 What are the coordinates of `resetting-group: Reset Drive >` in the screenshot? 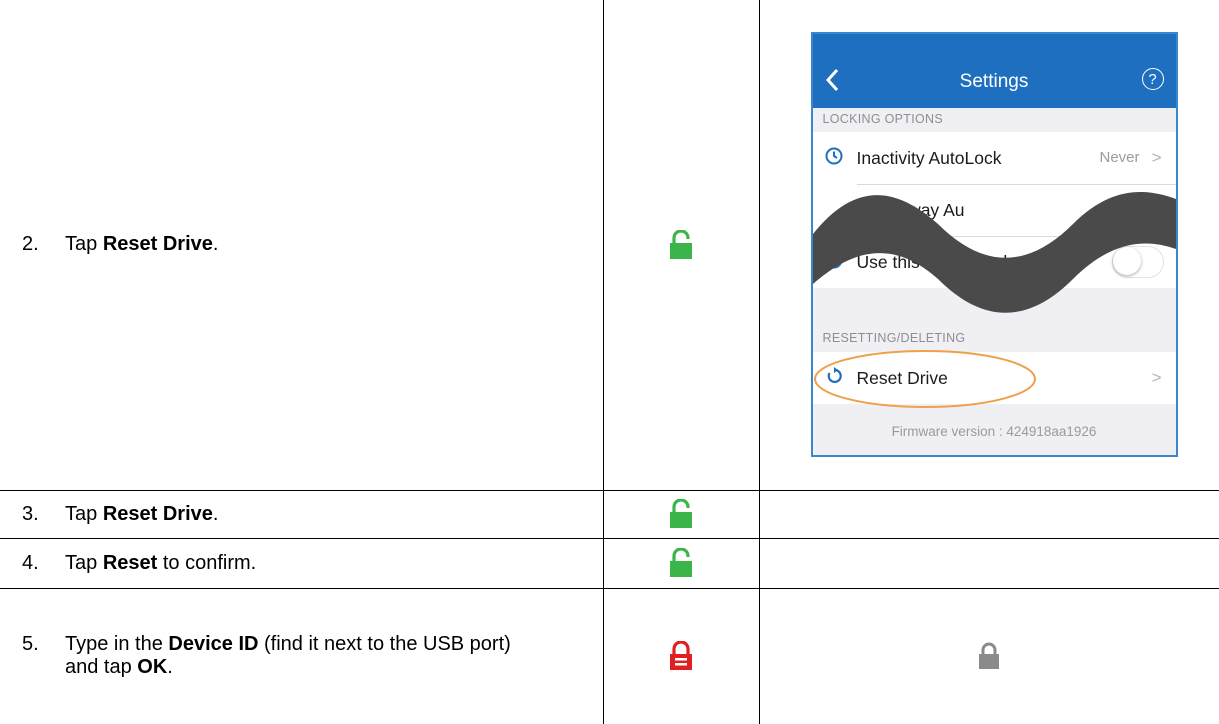 It's located at (994, 378).